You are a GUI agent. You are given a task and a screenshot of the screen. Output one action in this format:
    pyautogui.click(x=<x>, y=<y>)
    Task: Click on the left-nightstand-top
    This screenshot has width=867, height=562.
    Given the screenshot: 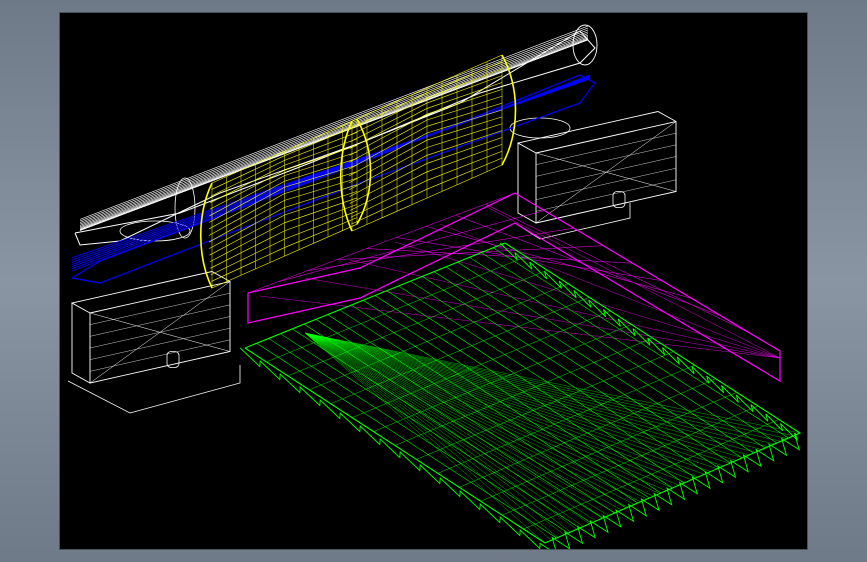 What is the action you would take?
    pyautogui.click(x=150, y=292)
    